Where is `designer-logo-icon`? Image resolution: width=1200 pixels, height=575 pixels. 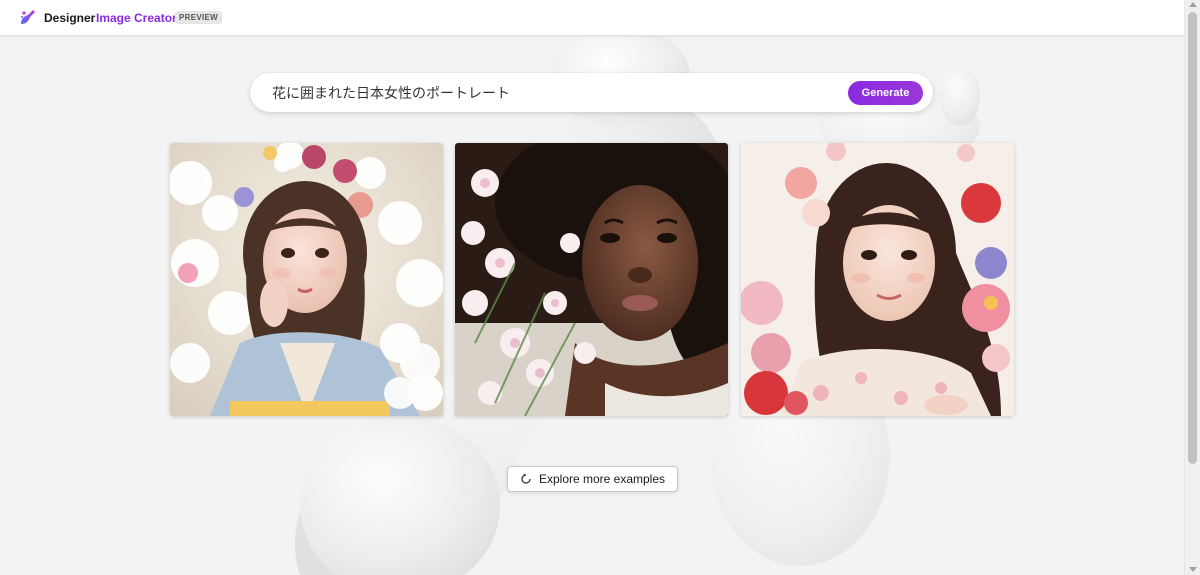 designer-logo-icon is located at coordinates (28, 17).